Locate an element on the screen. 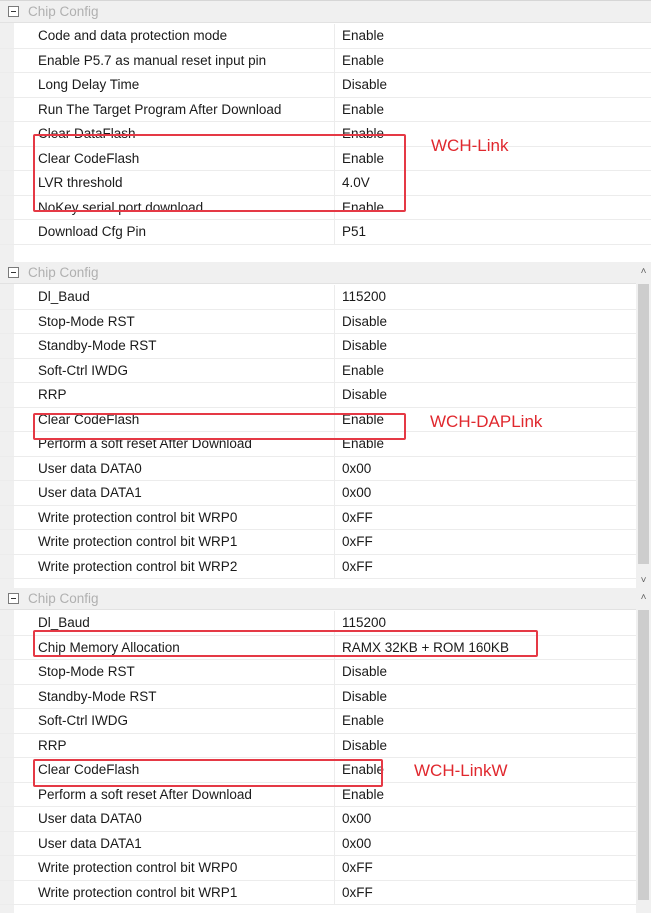  property-row: Dl_Baud 115200 is located at coordinates (325, 297).